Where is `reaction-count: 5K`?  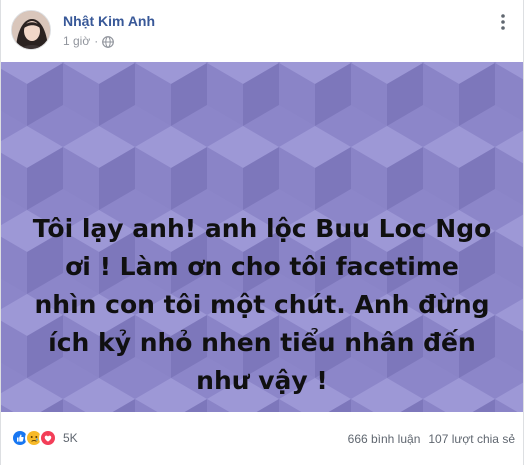 reaction-count: 5K is located at coordinates (70, 438).